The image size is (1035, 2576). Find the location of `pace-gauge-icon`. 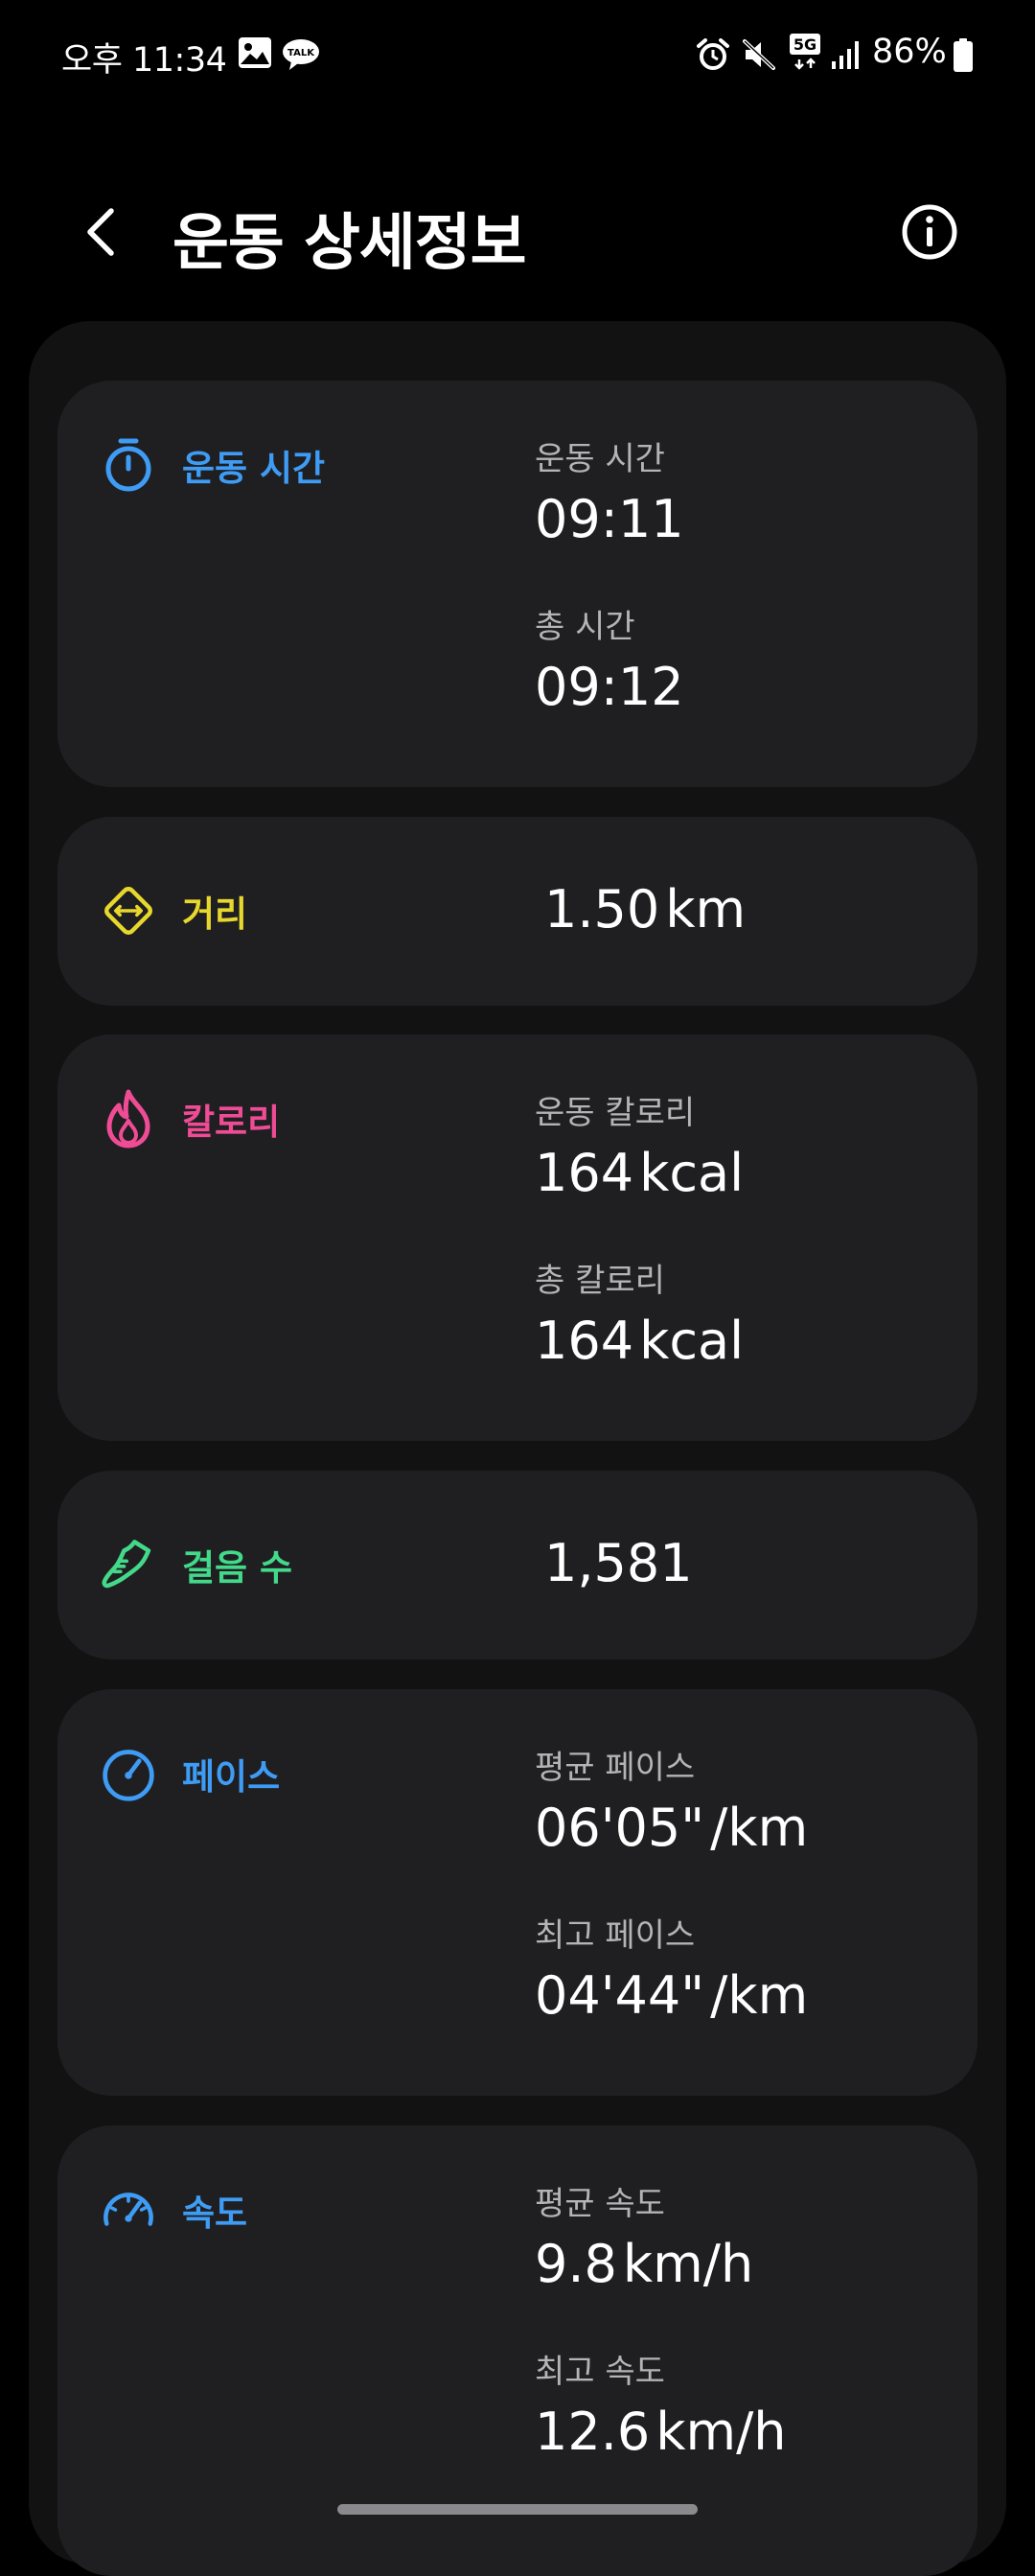

pace-gauge-icon is located at coordinates (128, 1774).